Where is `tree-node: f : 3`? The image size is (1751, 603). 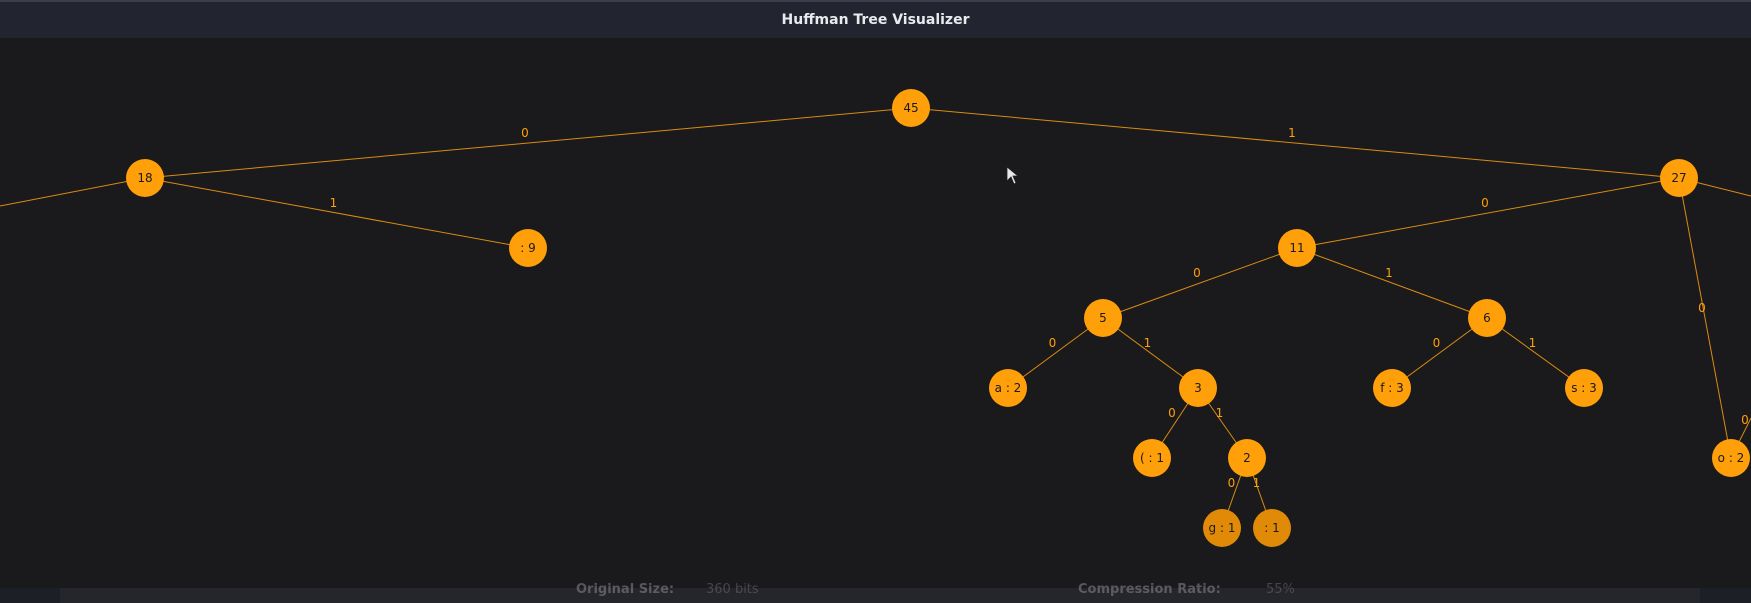 tree-node: f : 3 is located at coordinates (1392, 388).